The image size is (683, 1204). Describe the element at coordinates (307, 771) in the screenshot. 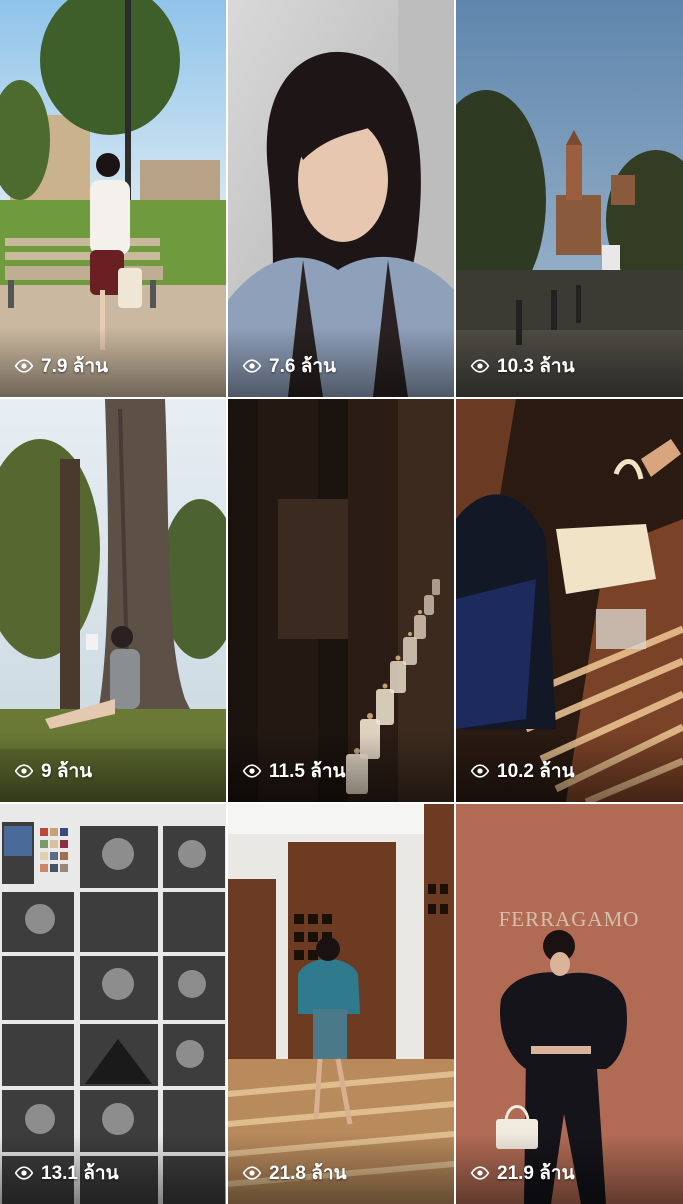

I see `view-count-text: 11.5 ล้าน` at that location.